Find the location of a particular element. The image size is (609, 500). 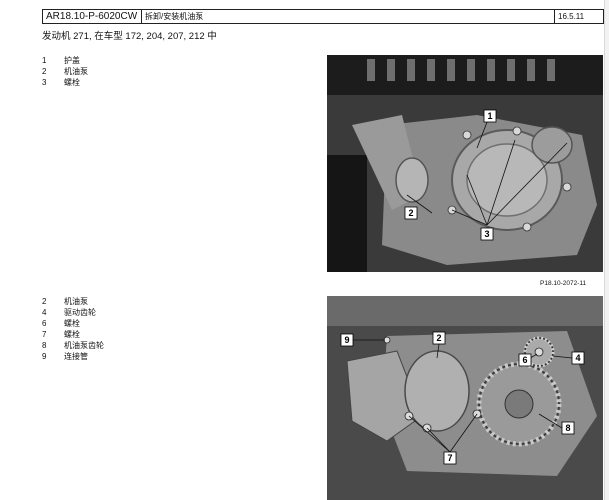

legend-figure-1: 1 护盖 2 机油泵 3 螺栓 is located at coordinates (65, 71).